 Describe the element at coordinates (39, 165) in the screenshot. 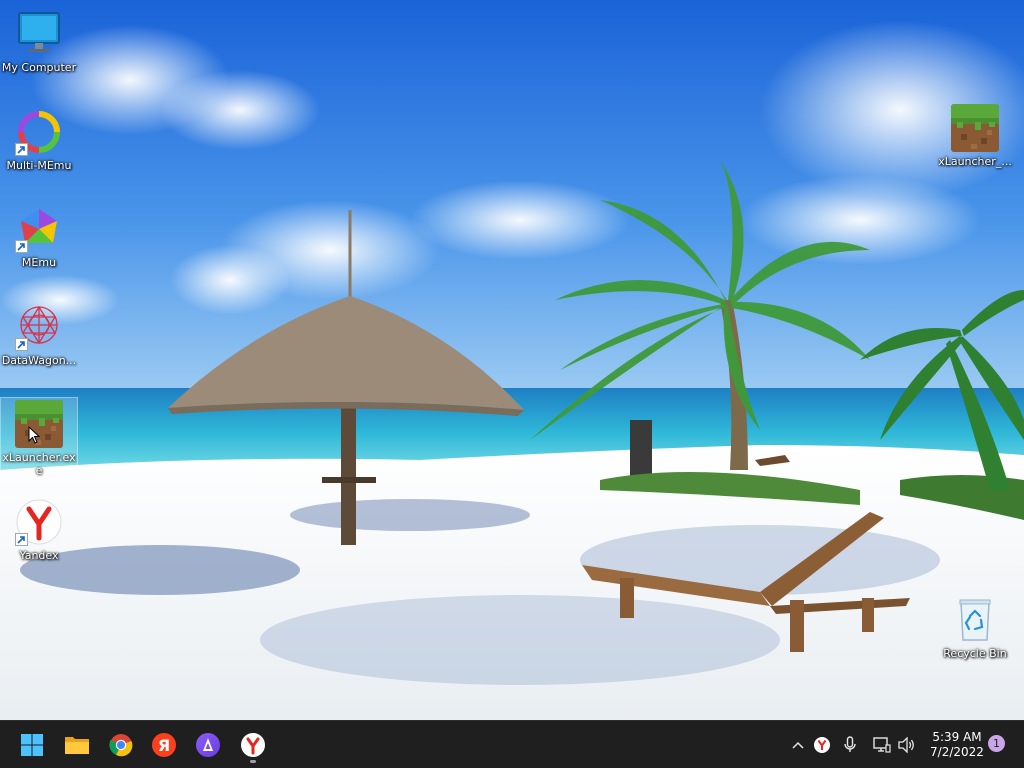

I see `desktop-icon-label: Multi-MEmu` at that location.